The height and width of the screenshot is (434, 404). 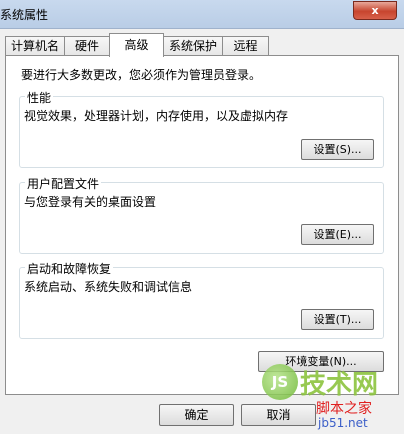 What do you see at coordinates (202, 14) in the screenshot?
I see `title-bar: 系统属性 x` at bounding box center [202, 14].